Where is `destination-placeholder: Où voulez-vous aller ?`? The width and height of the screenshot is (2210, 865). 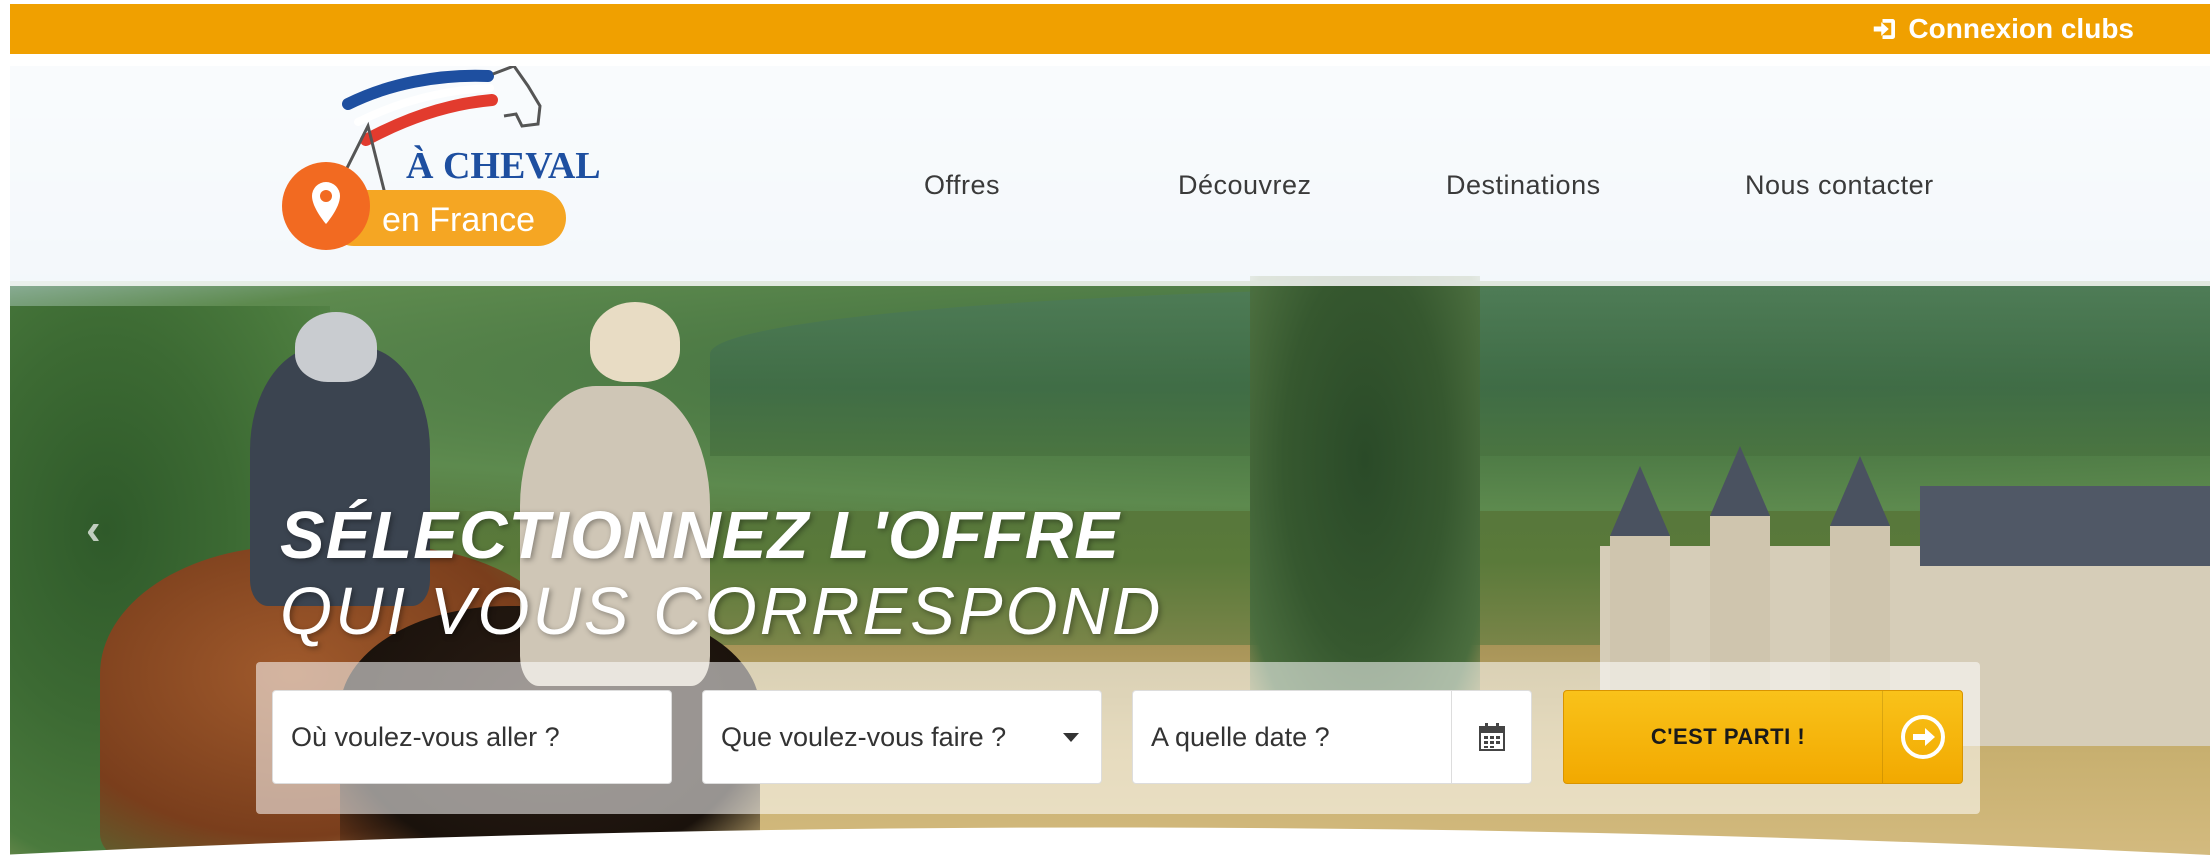 destination-placeholder: Où voulez-vous aller ? is located at coordinates (425, 736).